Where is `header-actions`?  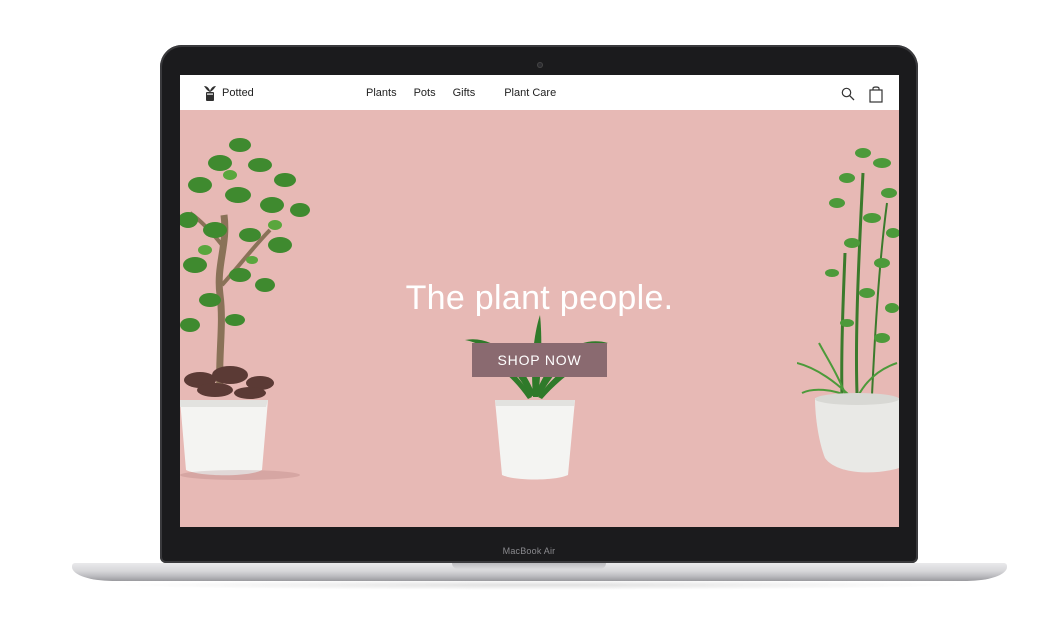 header-actions is located at coordinates (862, 94).